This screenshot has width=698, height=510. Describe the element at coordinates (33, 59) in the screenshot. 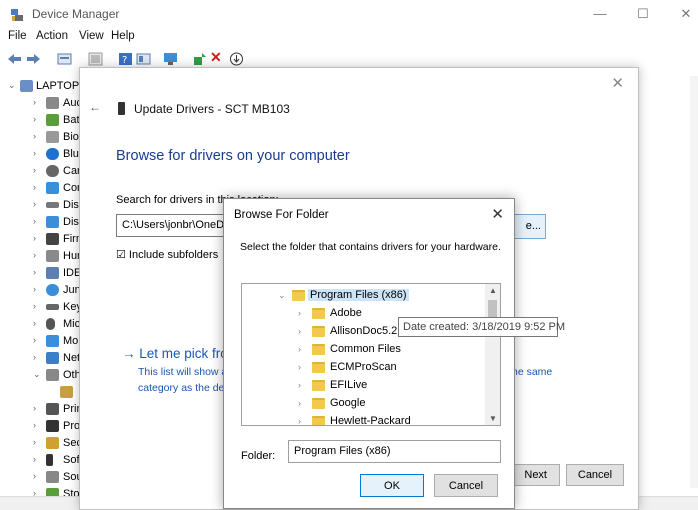

I see `forward-arrow-icon` at that location.